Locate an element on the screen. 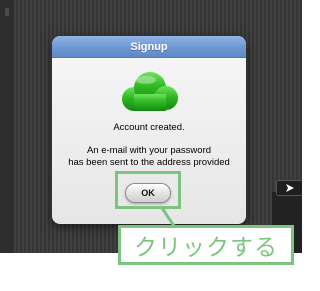  click-instruction-label: クリックする is located at coordinates (206, 245).